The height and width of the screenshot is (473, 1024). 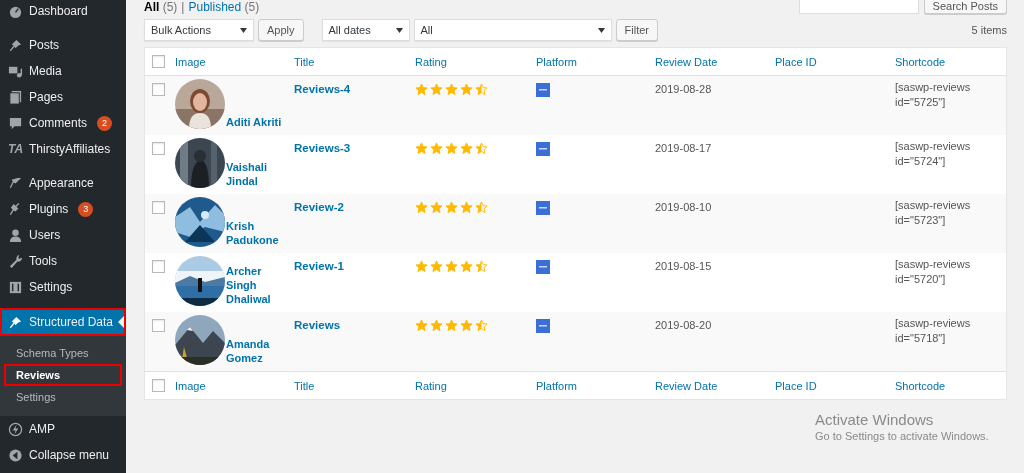 I want to click on shortcode-text: [saswp-reviews id="5723"], so click(x=933, y=213).